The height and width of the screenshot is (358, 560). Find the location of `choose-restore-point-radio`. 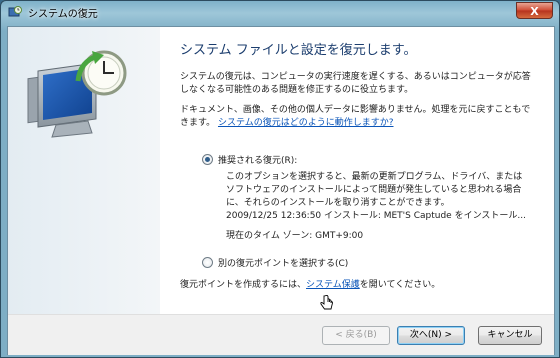

choose-restore-point-radio is located at coordinates (207, 262).